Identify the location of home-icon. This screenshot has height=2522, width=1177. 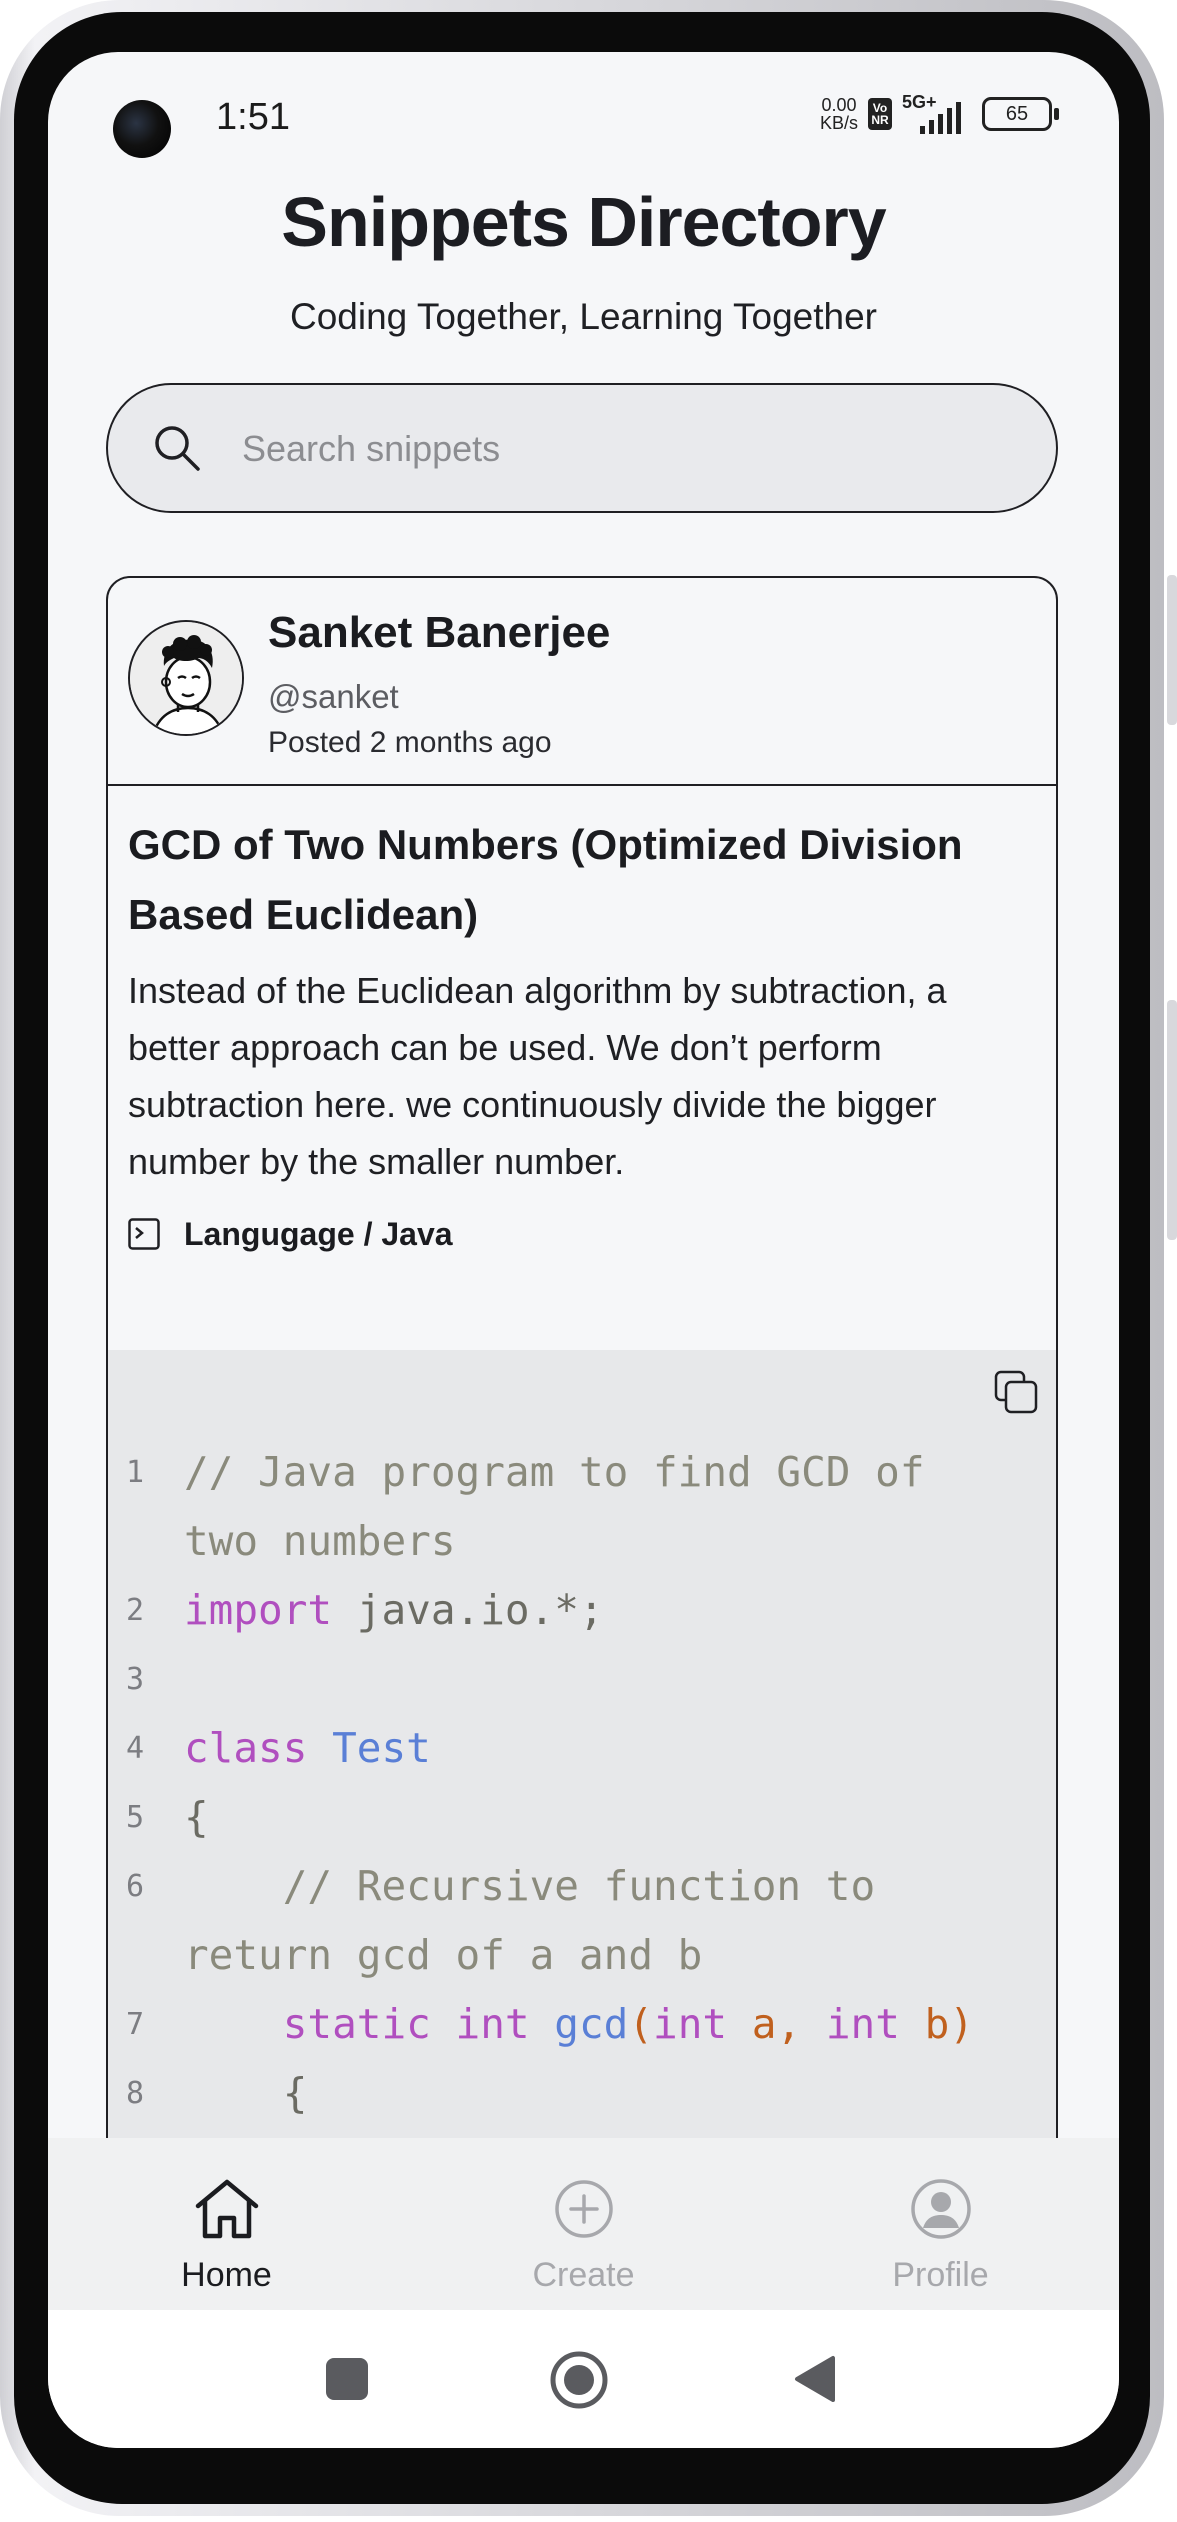
(226, 2209).